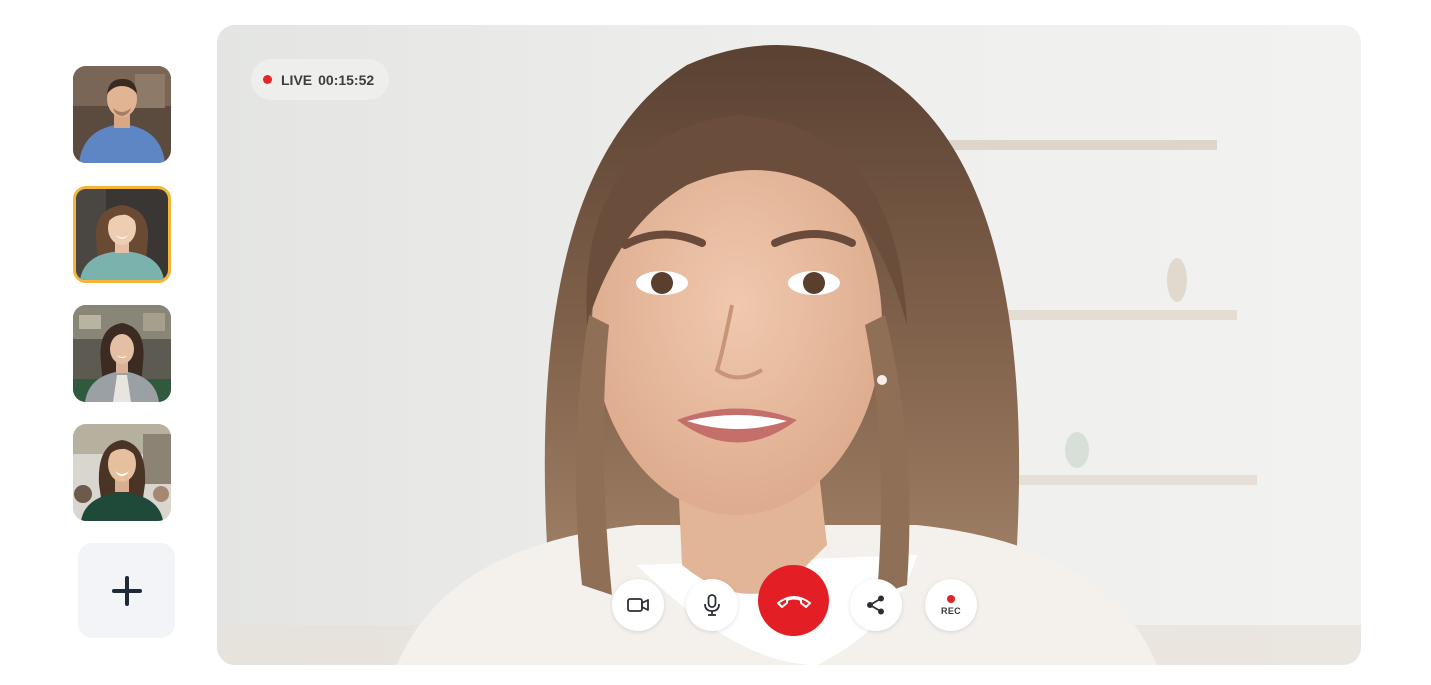  I want to click on participant-avatar-woman-cardigan, so click(122, 353).